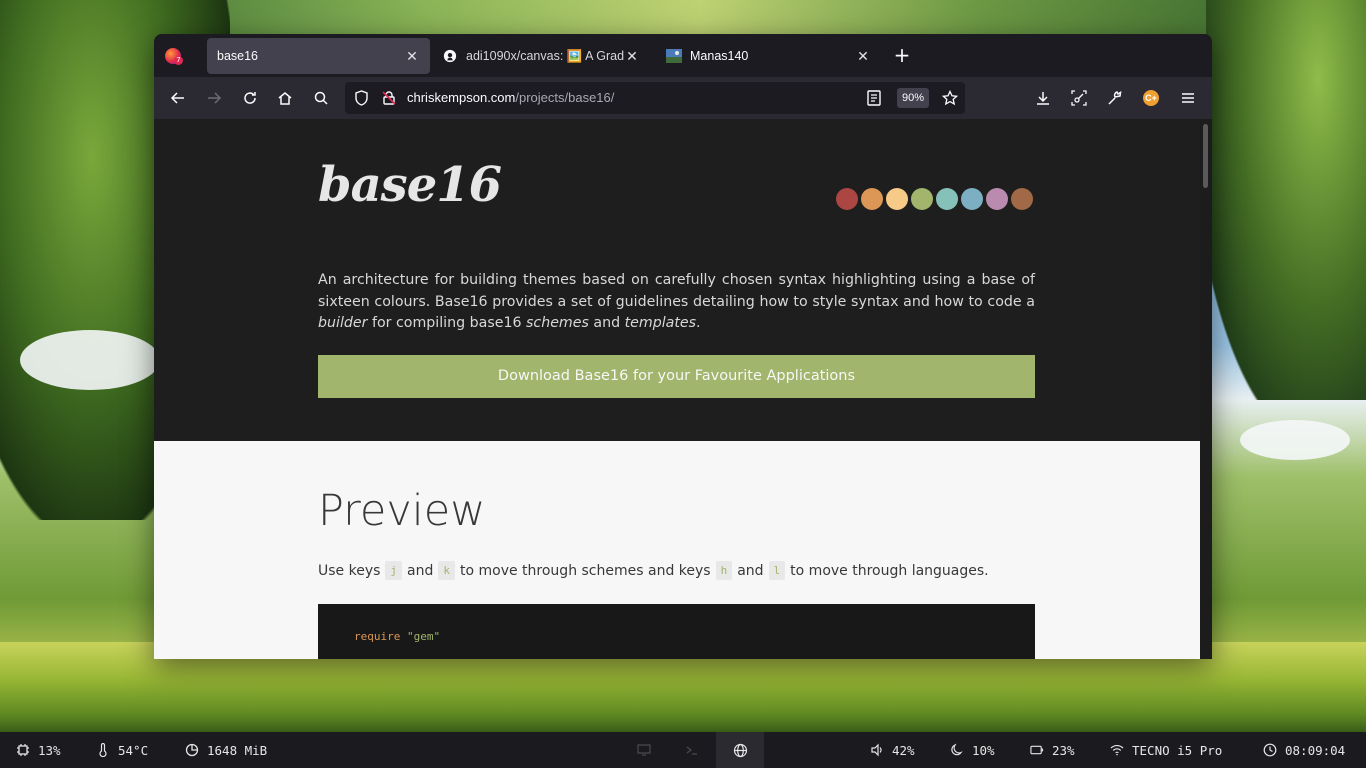  What do you see at coordinates (676, 631) in the screenshot?
I see `code-preview: require "gem"` at bounding box center [676, 631].